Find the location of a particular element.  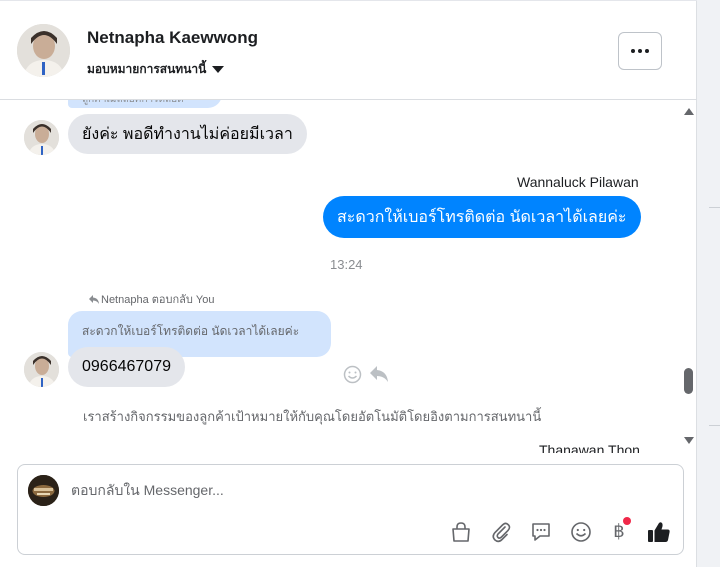

message-timestamp: 13:24 is located at coordinates (346, 264).